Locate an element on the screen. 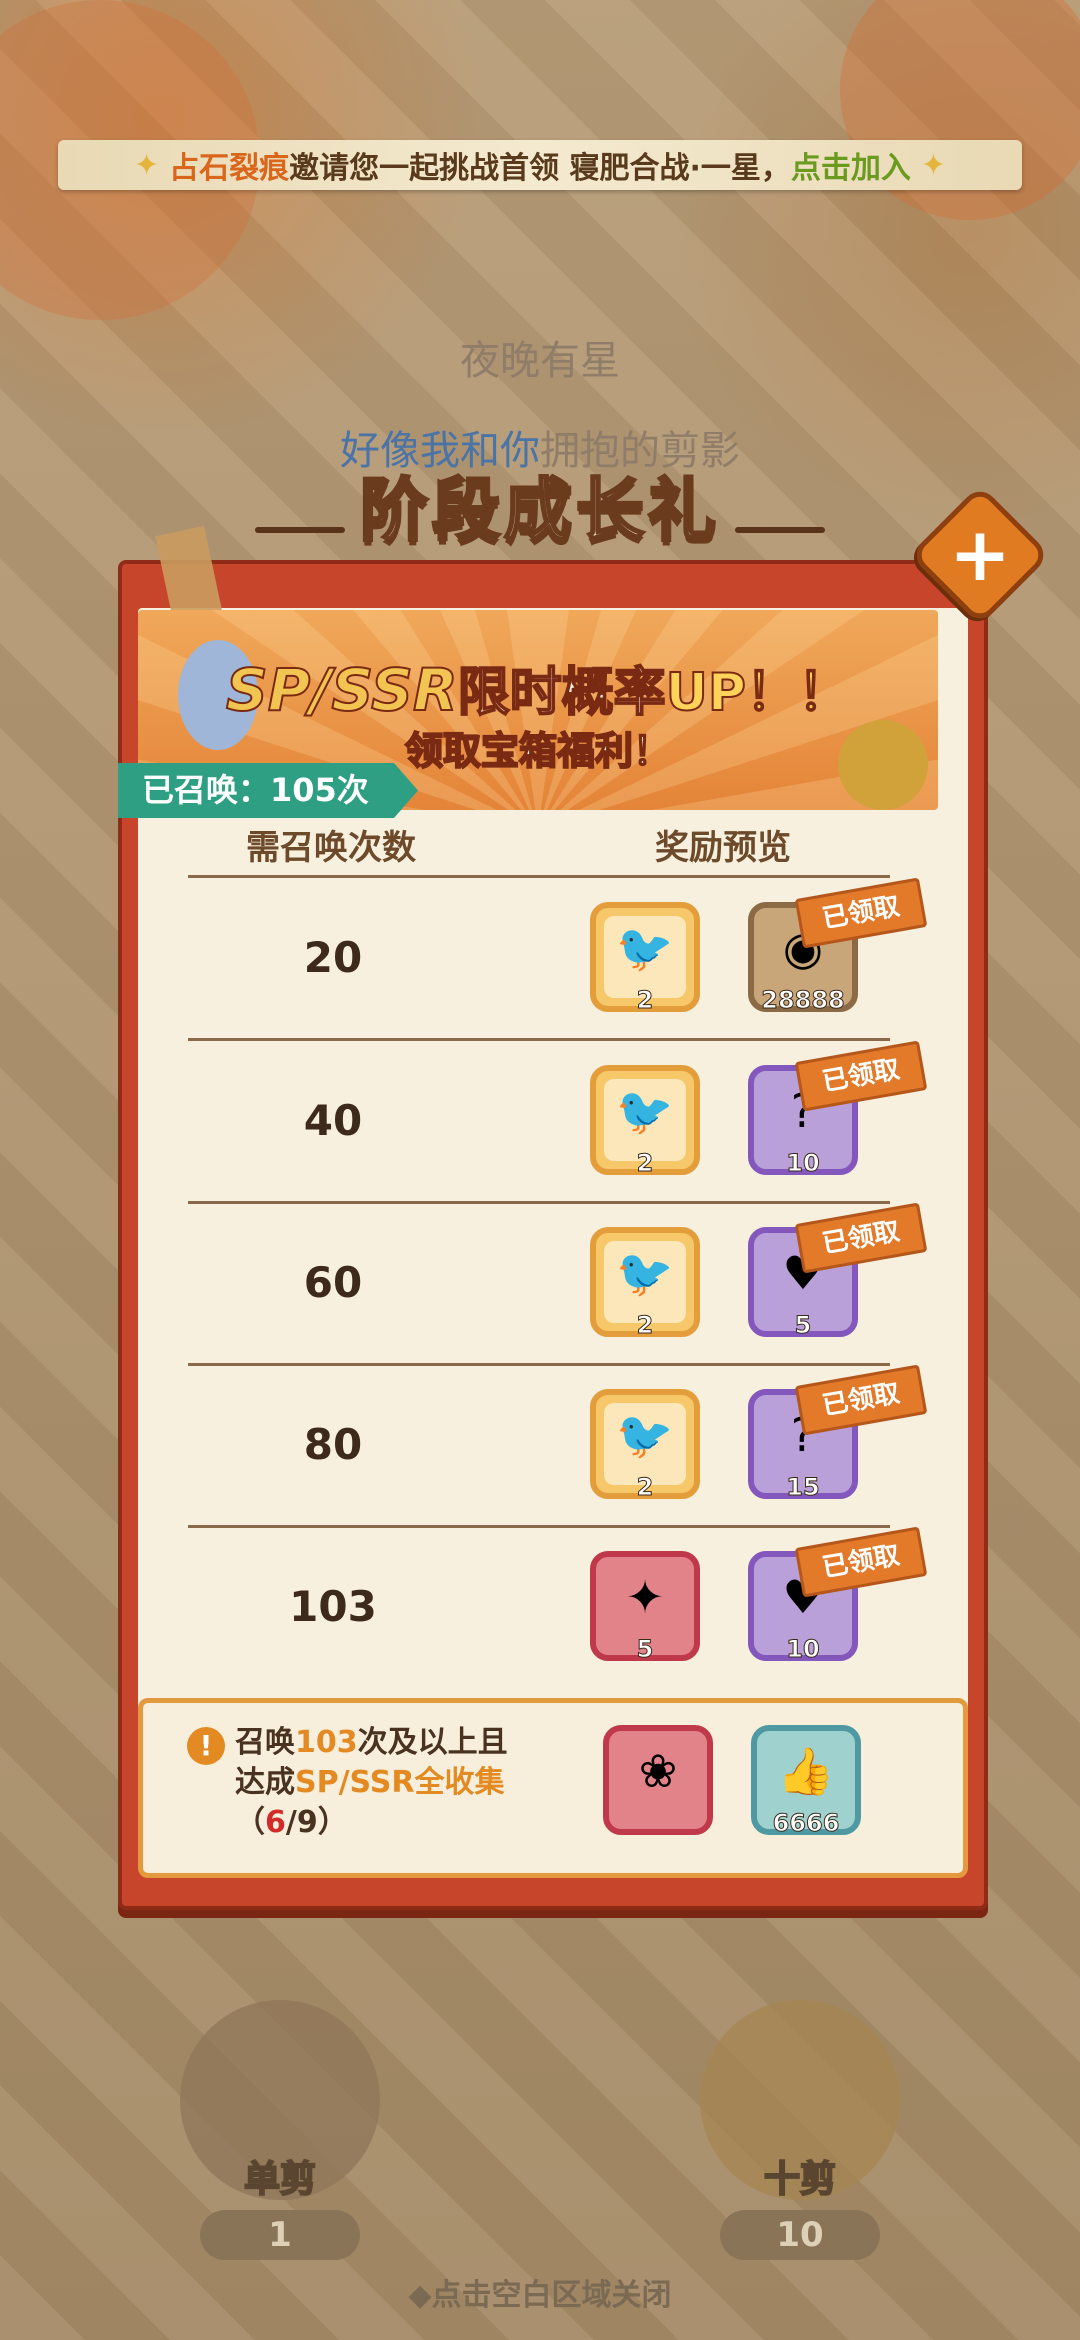  single-summon-button: 单剪 1 is located at coordinates (280, 2130).